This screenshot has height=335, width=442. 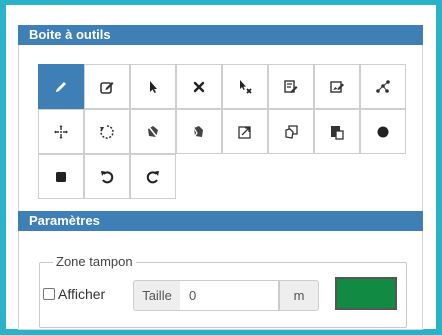 I want to click on merge-button, so click(x=199, y=131).